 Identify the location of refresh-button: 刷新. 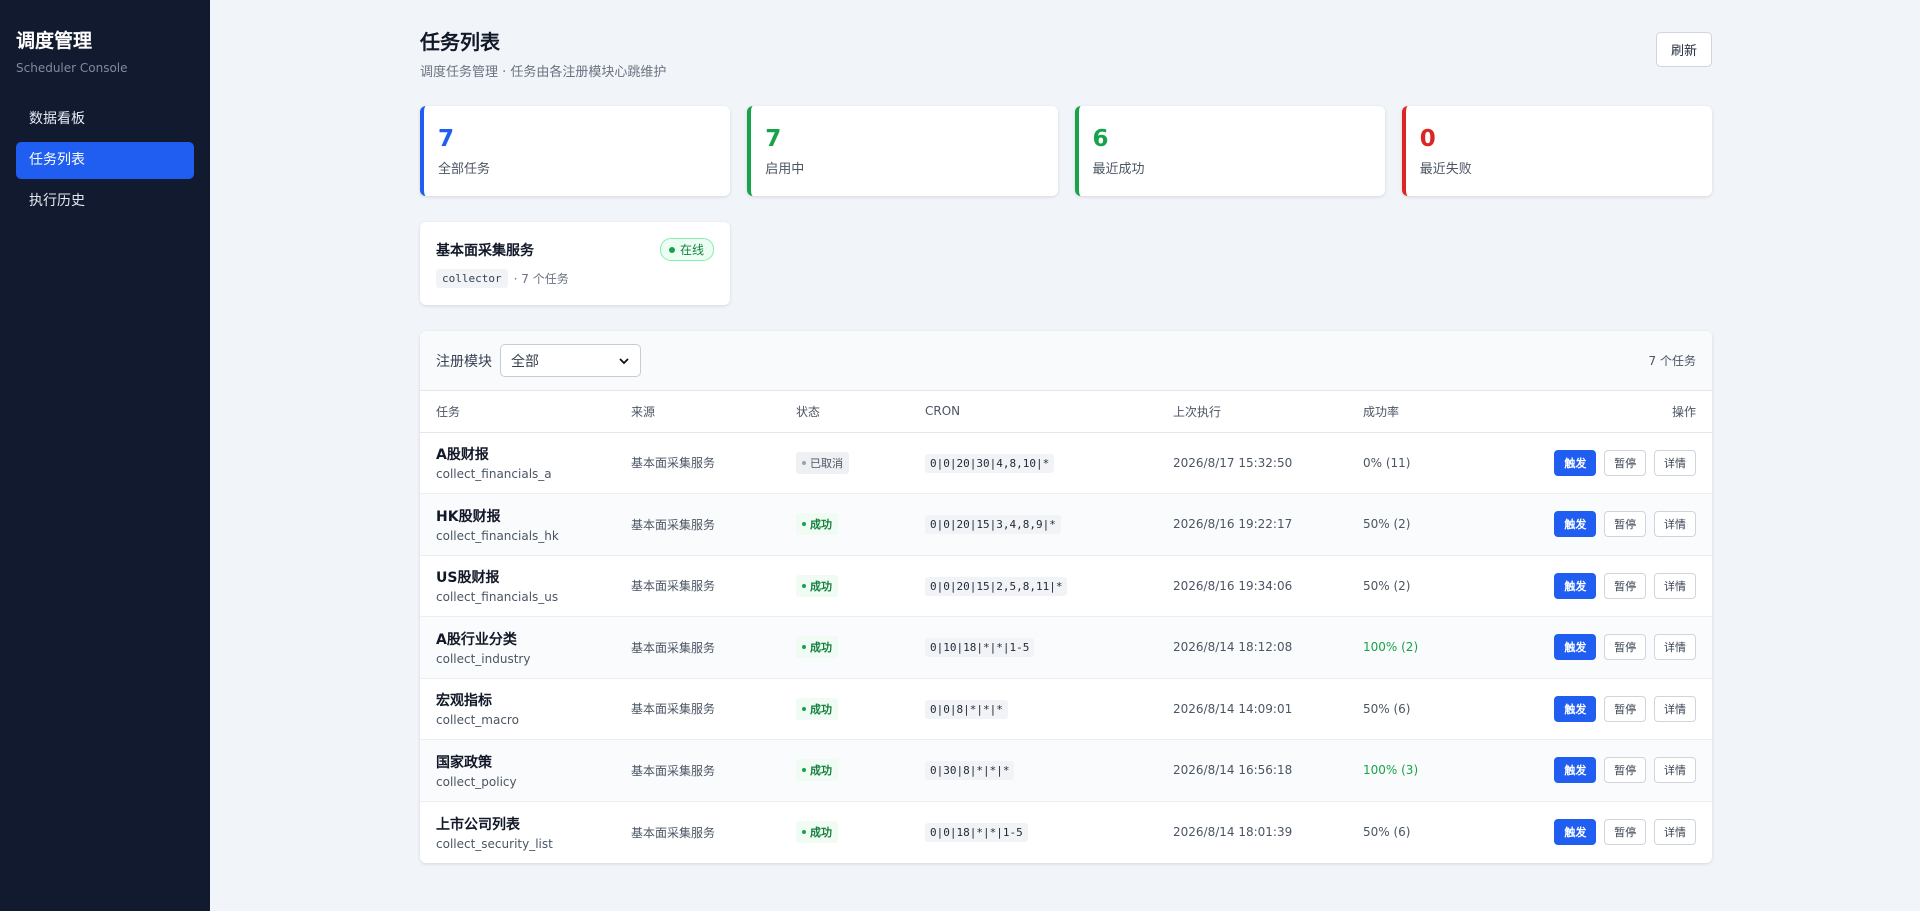
(1683, 49).